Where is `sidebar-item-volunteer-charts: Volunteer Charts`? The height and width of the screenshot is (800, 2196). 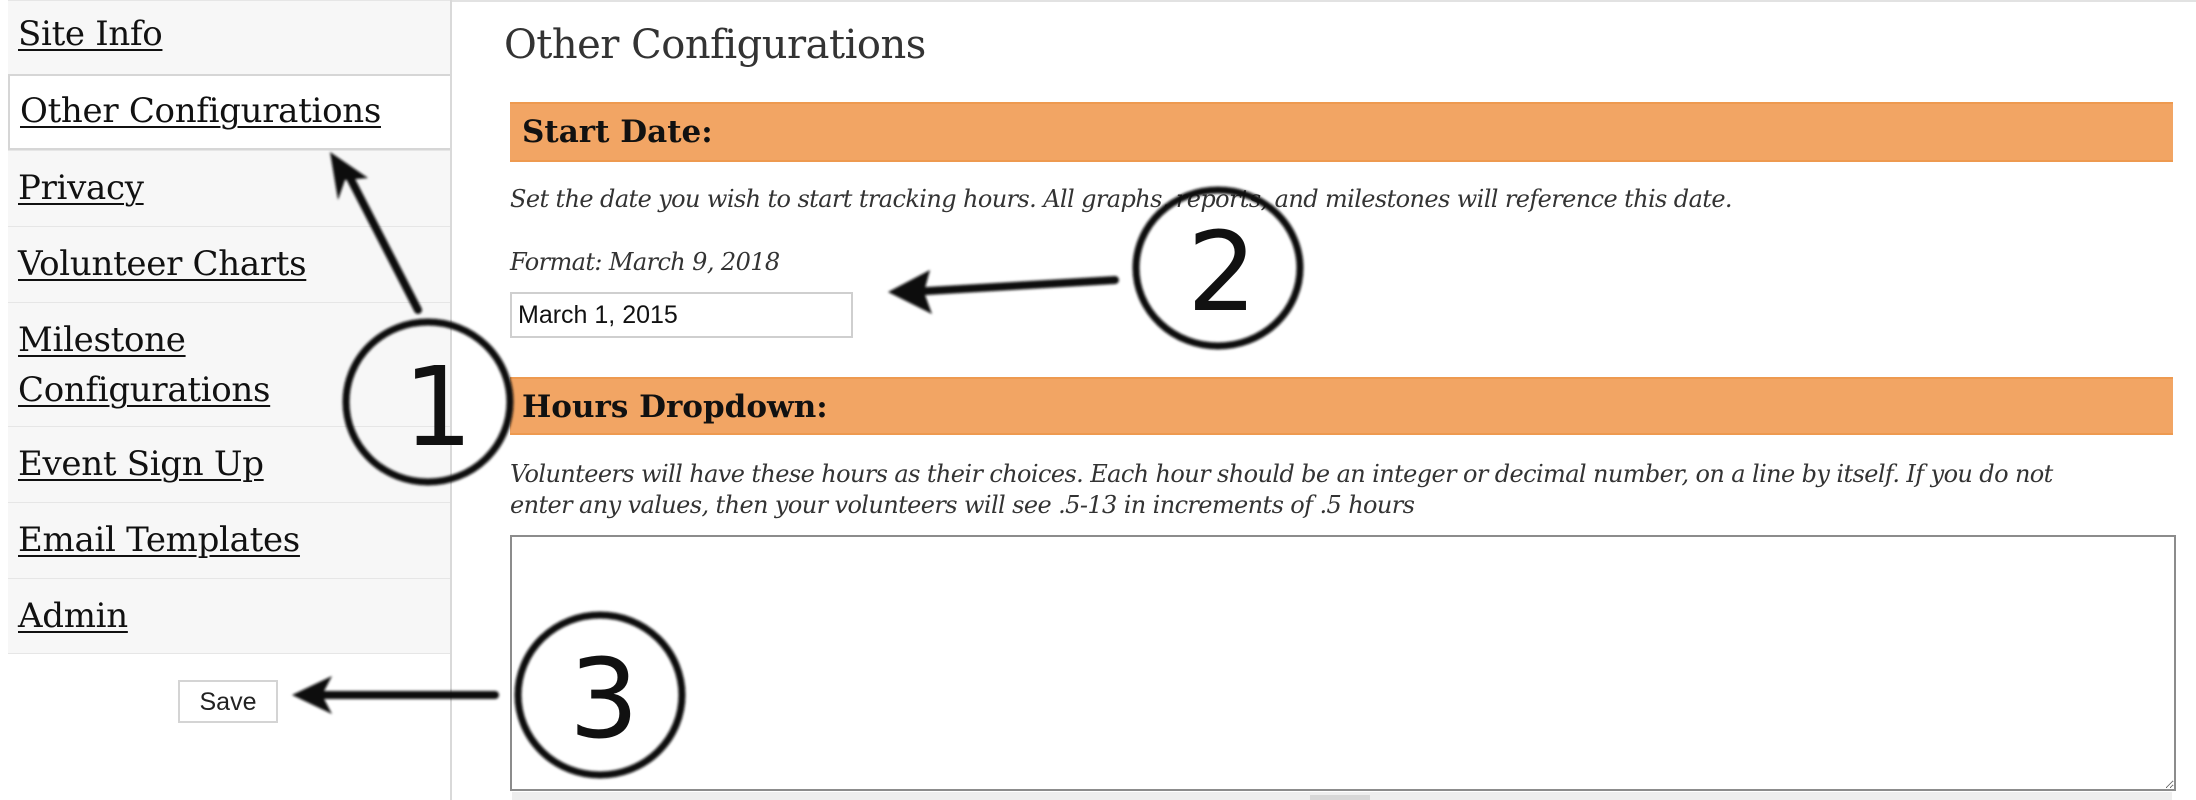 sidebar-item-volunteer-charts: Volunteer Charts is located at coordinates (229, 264).